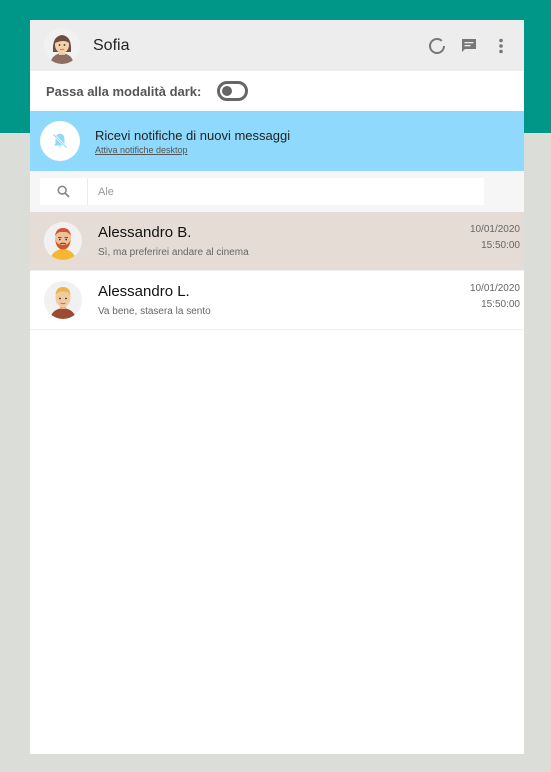  What do you see at coordinates (111, 45) in the screenshot?
I see `user-name: Sofia` at bounding box center [111, 45].